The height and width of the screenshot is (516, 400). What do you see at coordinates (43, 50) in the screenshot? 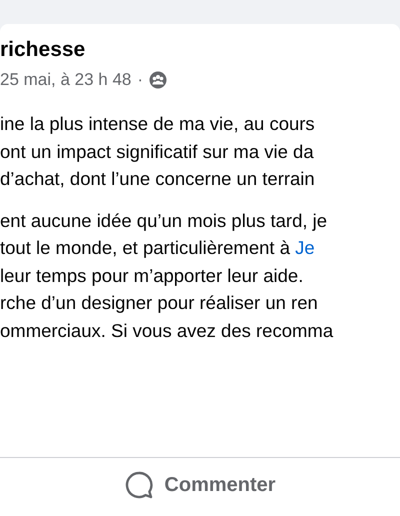
I see `author-name: richesse` at bounding box center [43, 50].